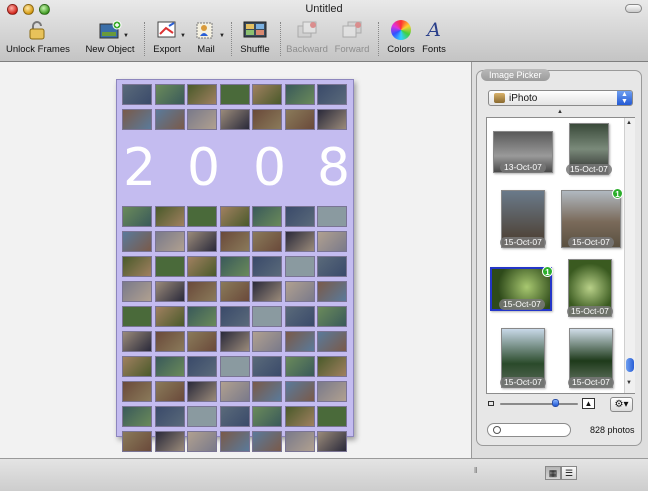 This screenshot has height=491, width=648. Describe the element at coordinates (621, 404) in the screenshot. I see `gear-menu-button: ⚙▾` at that location.